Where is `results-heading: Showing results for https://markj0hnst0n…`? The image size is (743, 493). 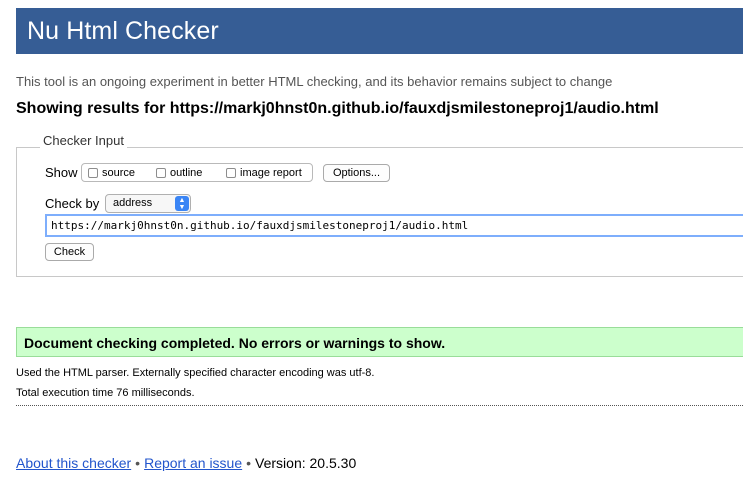
results-heading: Showing results for https://markj0hnst0n… is located at coordinates (337, 108).